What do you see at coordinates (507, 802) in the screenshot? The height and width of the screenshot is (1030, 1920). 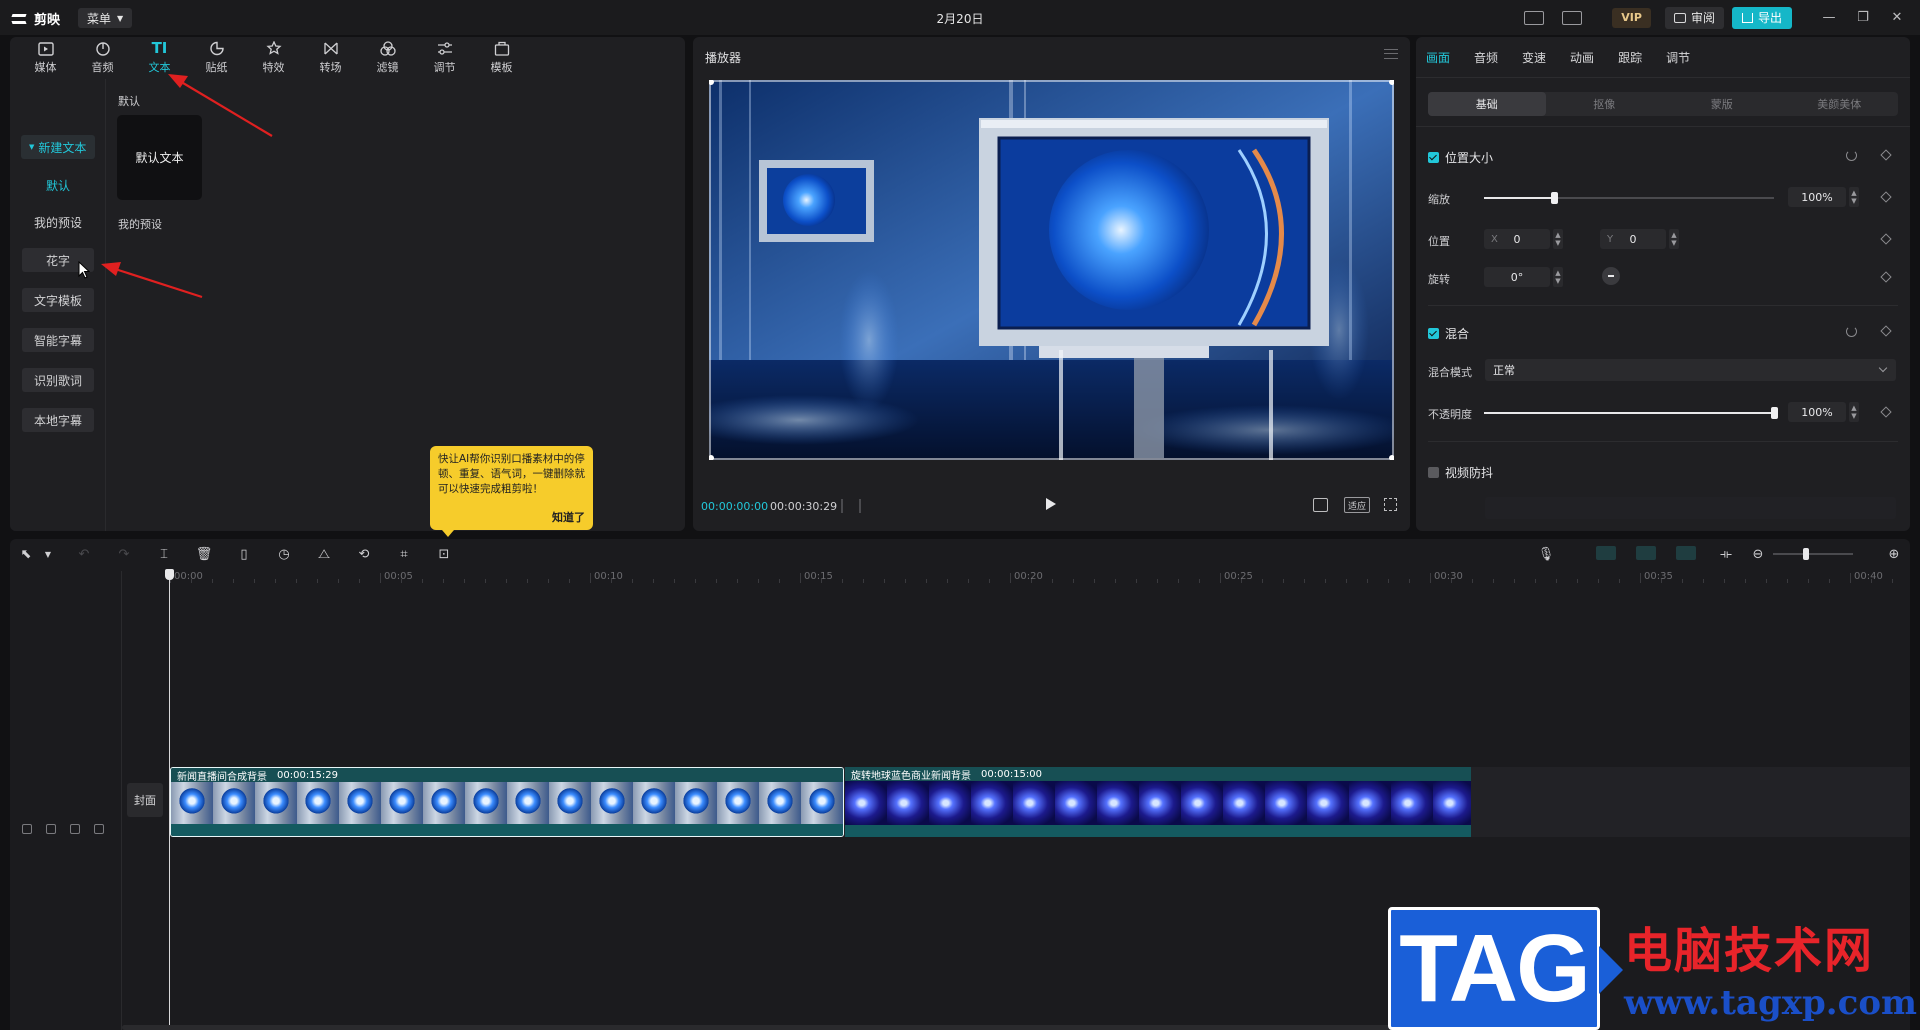 I see `video-clip: 新闻直播间合成背景 00:00:15:29` at bounding box center [507, 802].